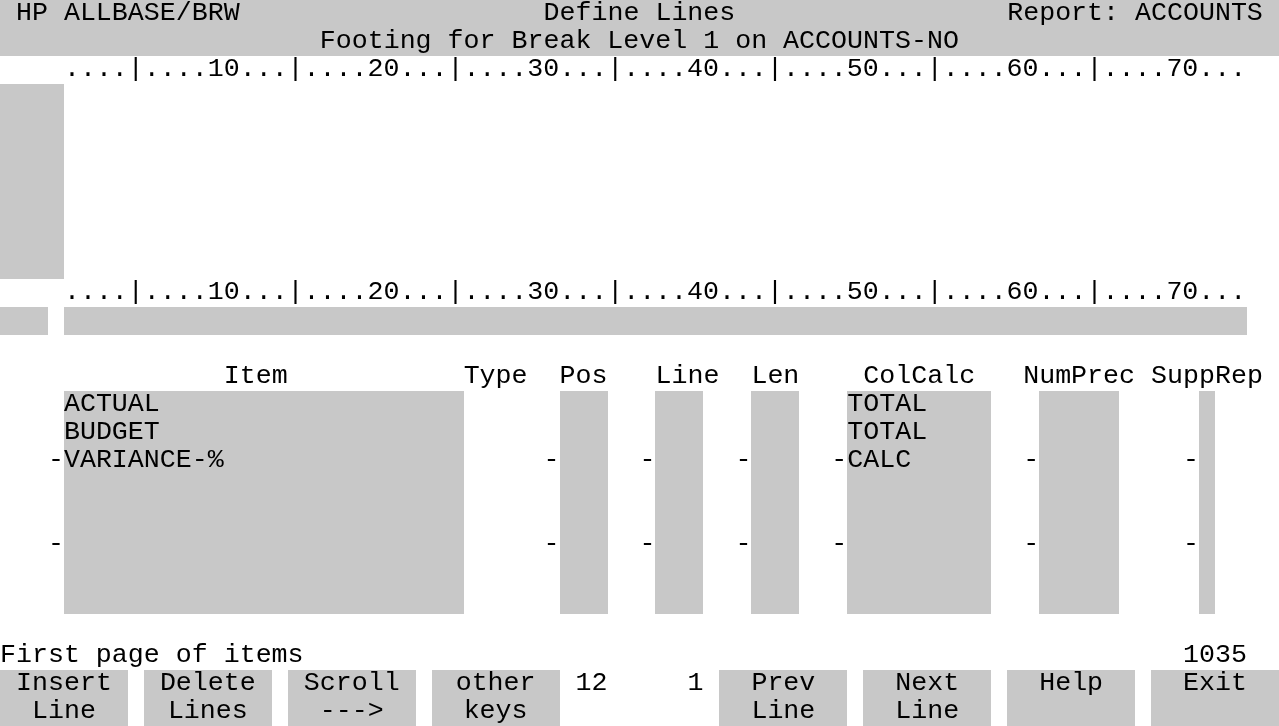 The width and height of the screenshot is (1279, 726). I want to click on softkey-button: Help, so click(1071, 698).